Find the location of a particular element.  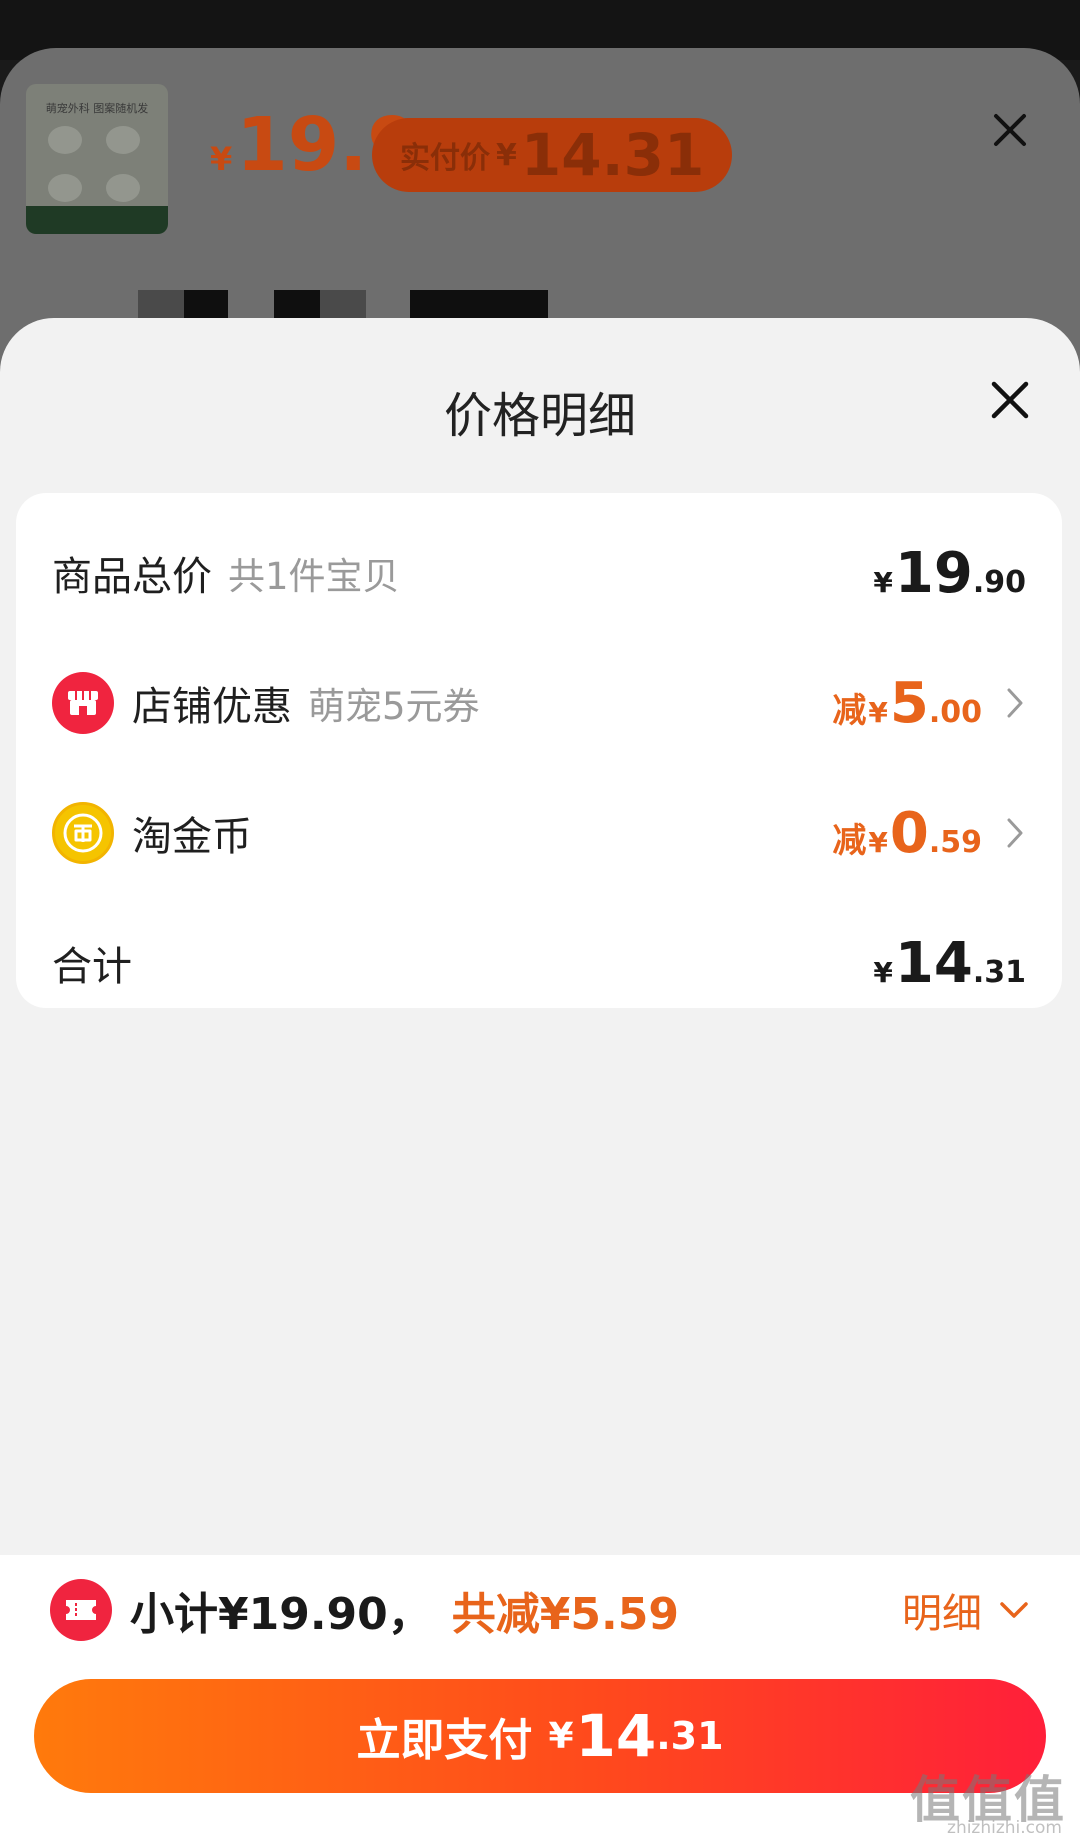

shop-icon is located at coordinates (83, 703).